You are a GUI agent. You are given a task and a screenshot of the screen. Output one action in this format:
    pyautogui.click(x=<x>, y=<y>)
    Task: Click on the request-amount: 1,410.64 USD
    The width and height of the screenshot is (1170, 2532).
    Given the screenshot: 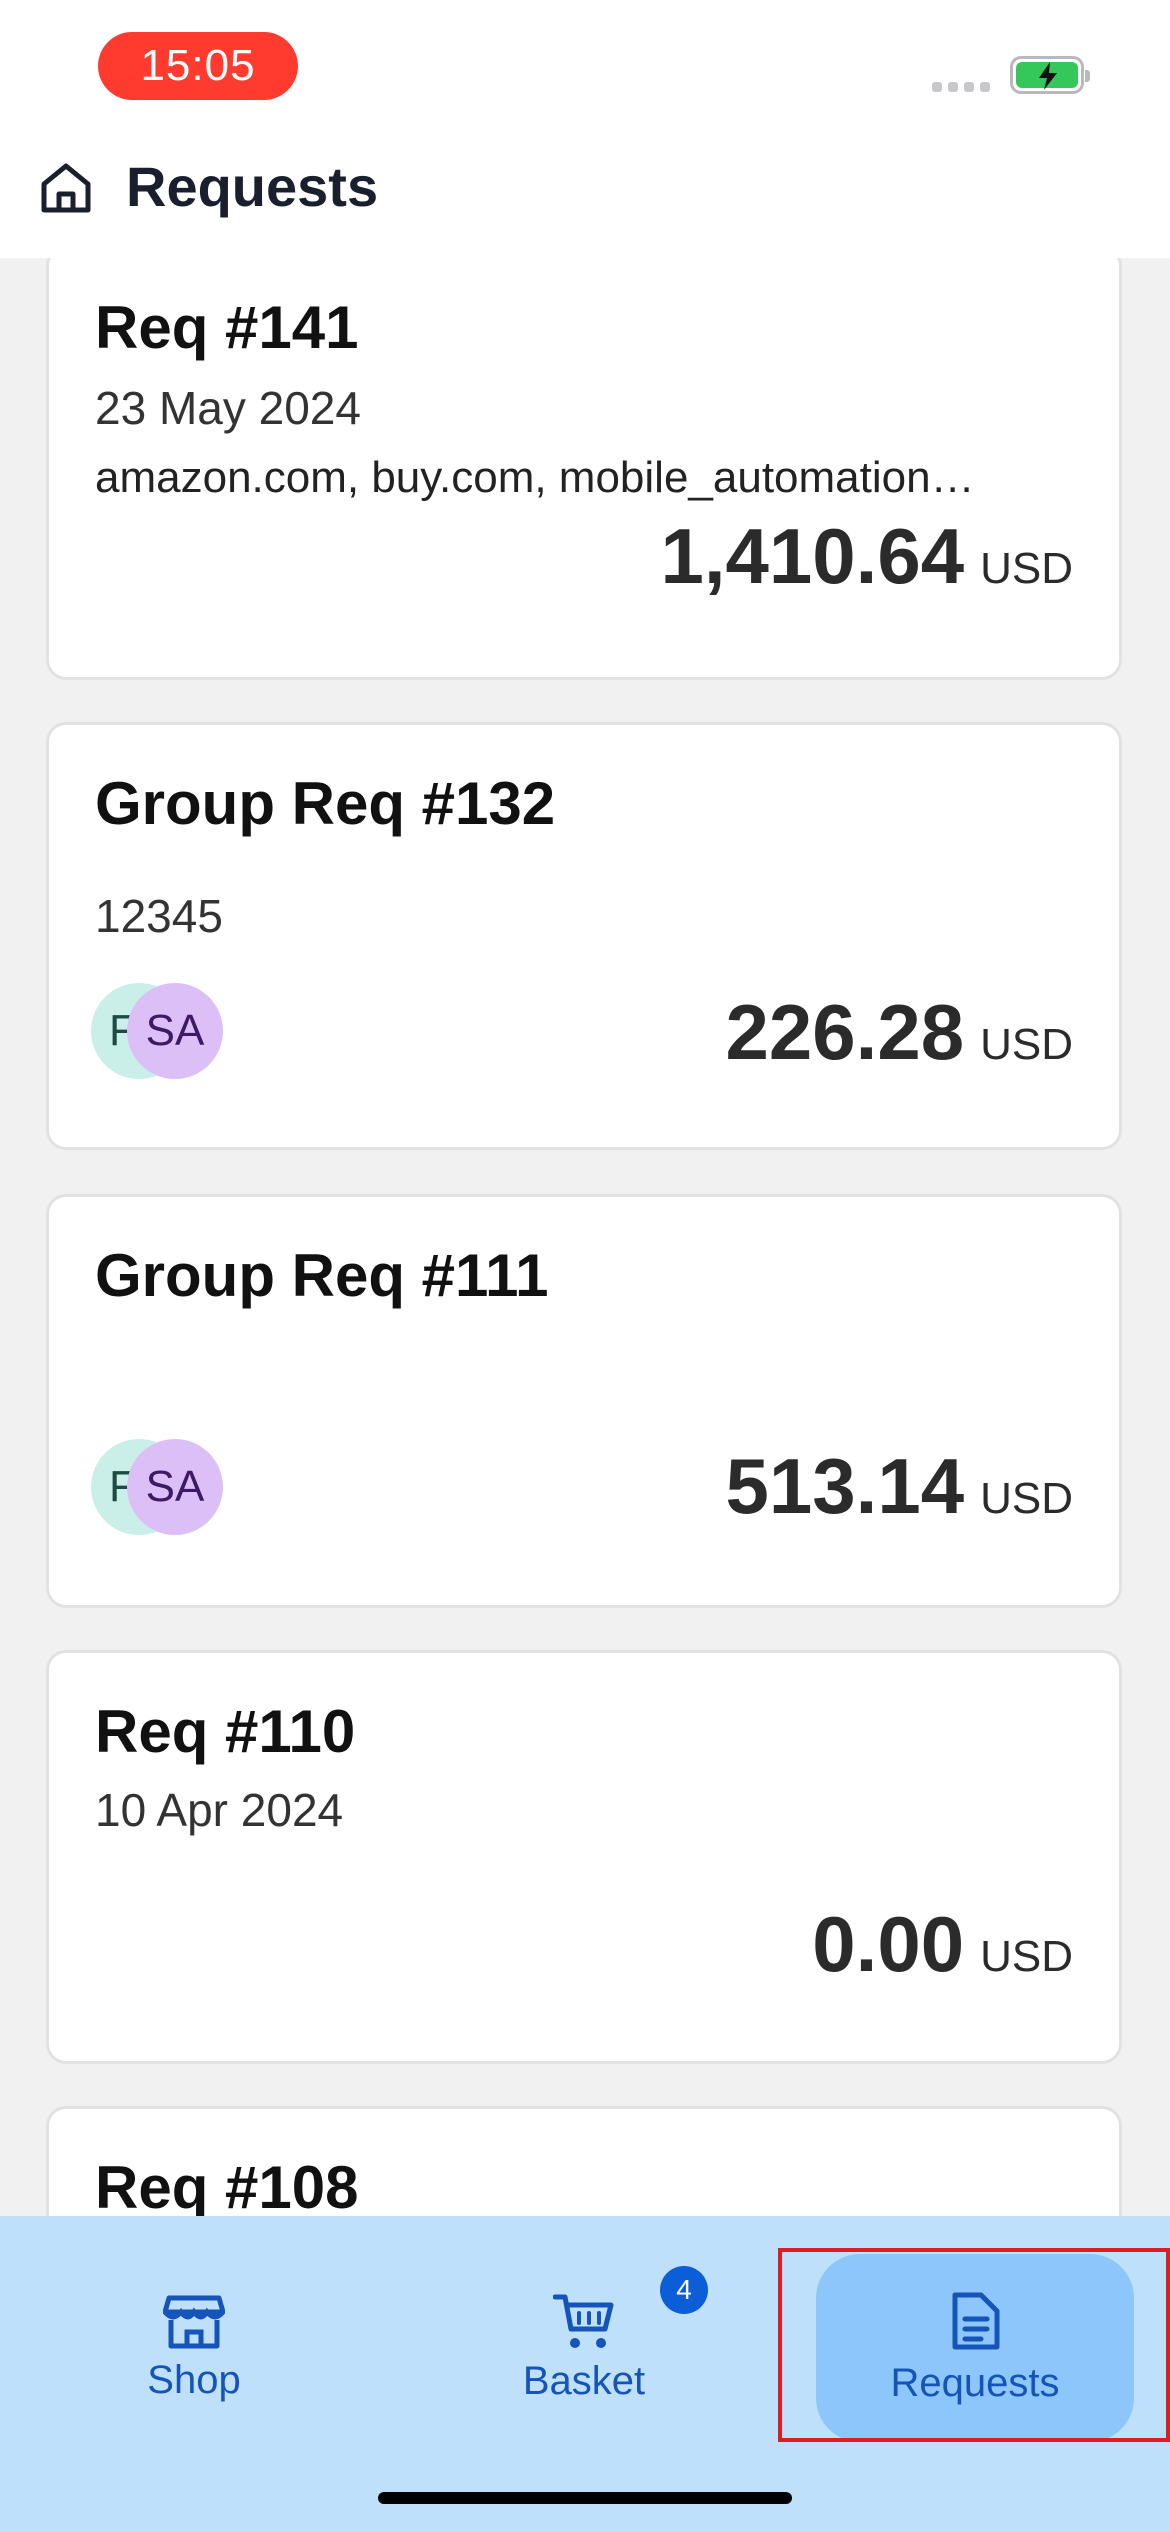 What is the action you would take?
    pyautogui.click(x=866, y=556)
    